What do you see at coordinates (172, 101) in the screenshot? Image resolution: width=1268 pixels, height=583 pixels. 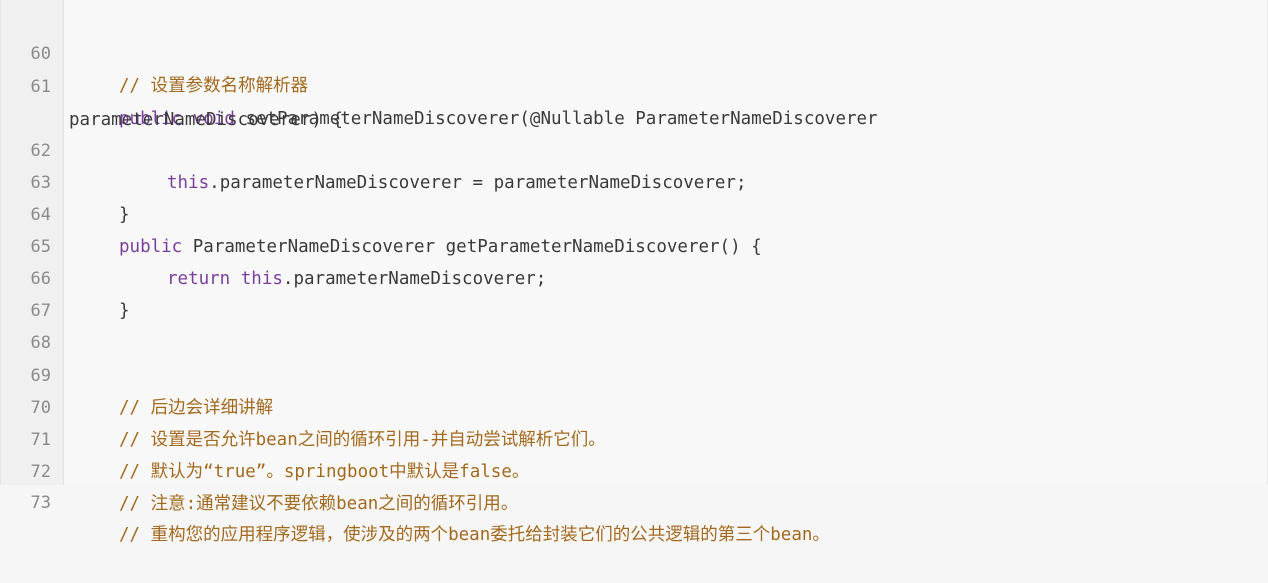 I see `code-line-wrapped: parameterNameDiscoverer) {` at bounding box center [172, 101].